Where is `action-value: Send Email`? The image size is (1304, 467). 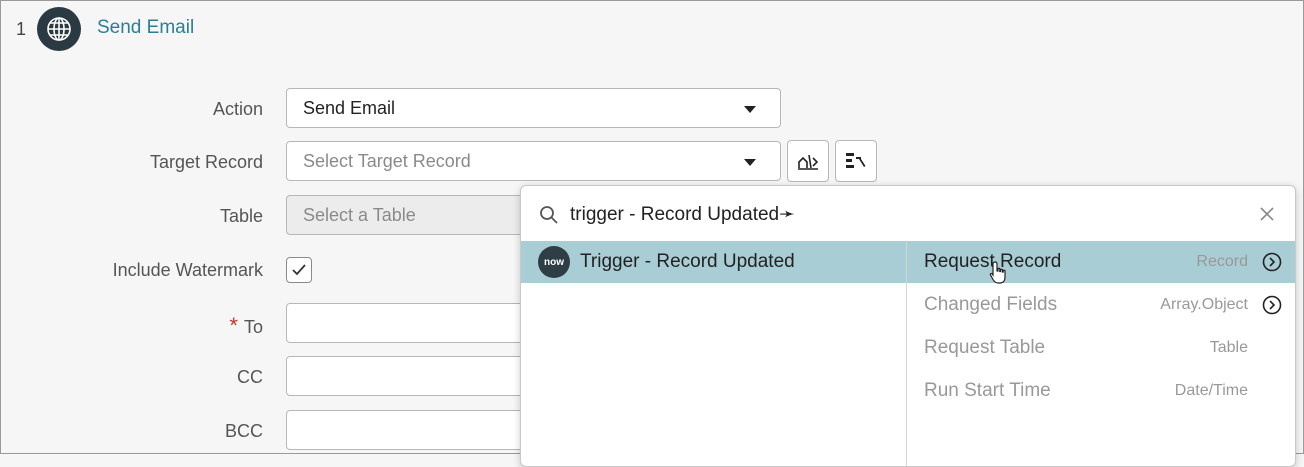 action-value: Send Email is located at coordinates (349, 108).